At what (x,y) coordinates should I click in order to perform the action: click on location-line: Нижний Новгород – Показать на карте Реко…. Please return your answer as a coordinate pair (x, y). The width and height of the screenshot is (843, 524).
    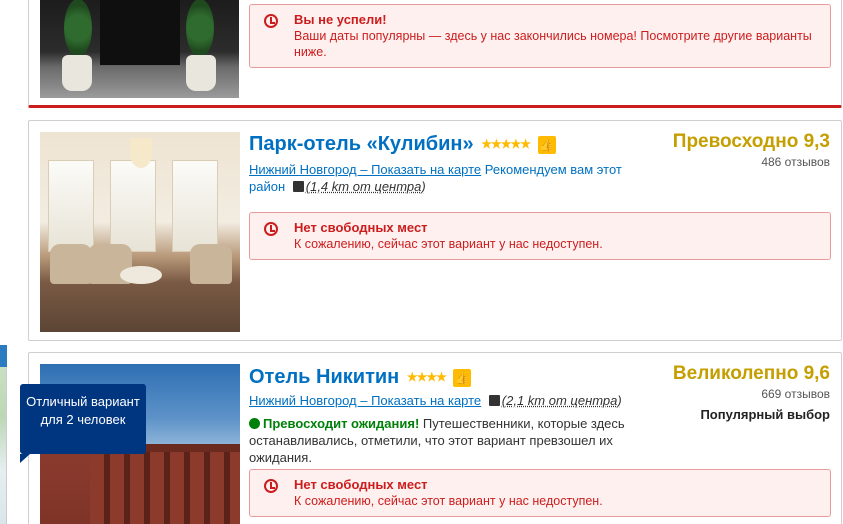
    Looking at the image, I should click on (439, 178).